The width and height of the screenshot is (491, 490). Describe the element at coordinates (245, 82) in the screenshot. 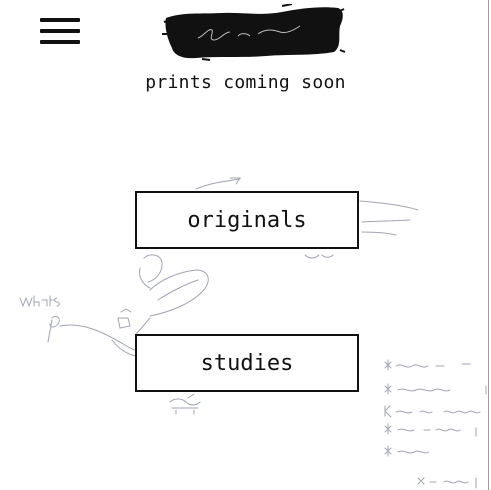

I see `tagline: prints coming soon` at that location.